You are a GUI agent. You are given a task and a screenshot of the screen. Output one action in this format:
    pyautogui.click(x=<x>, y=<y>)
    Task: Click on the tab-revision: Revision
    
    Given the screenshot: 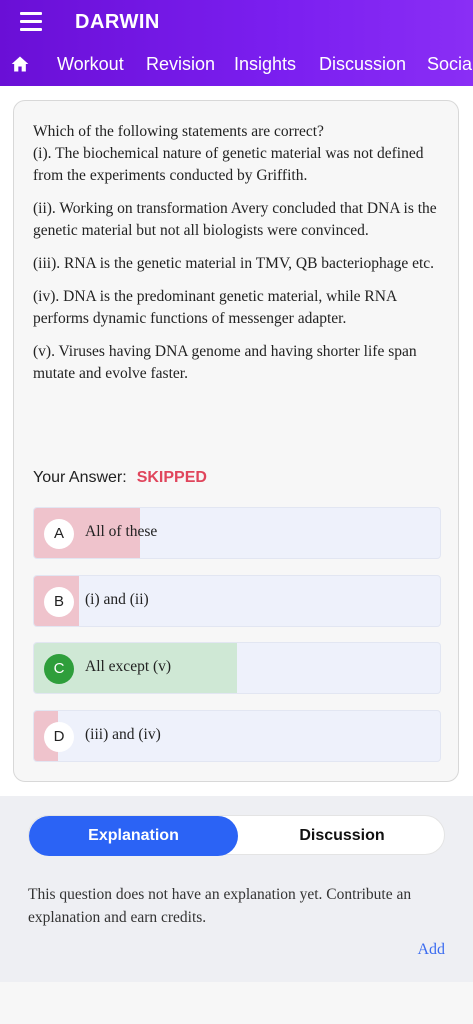 What is the action you would take?
    pyautogui.click(x=180, y=64)
    